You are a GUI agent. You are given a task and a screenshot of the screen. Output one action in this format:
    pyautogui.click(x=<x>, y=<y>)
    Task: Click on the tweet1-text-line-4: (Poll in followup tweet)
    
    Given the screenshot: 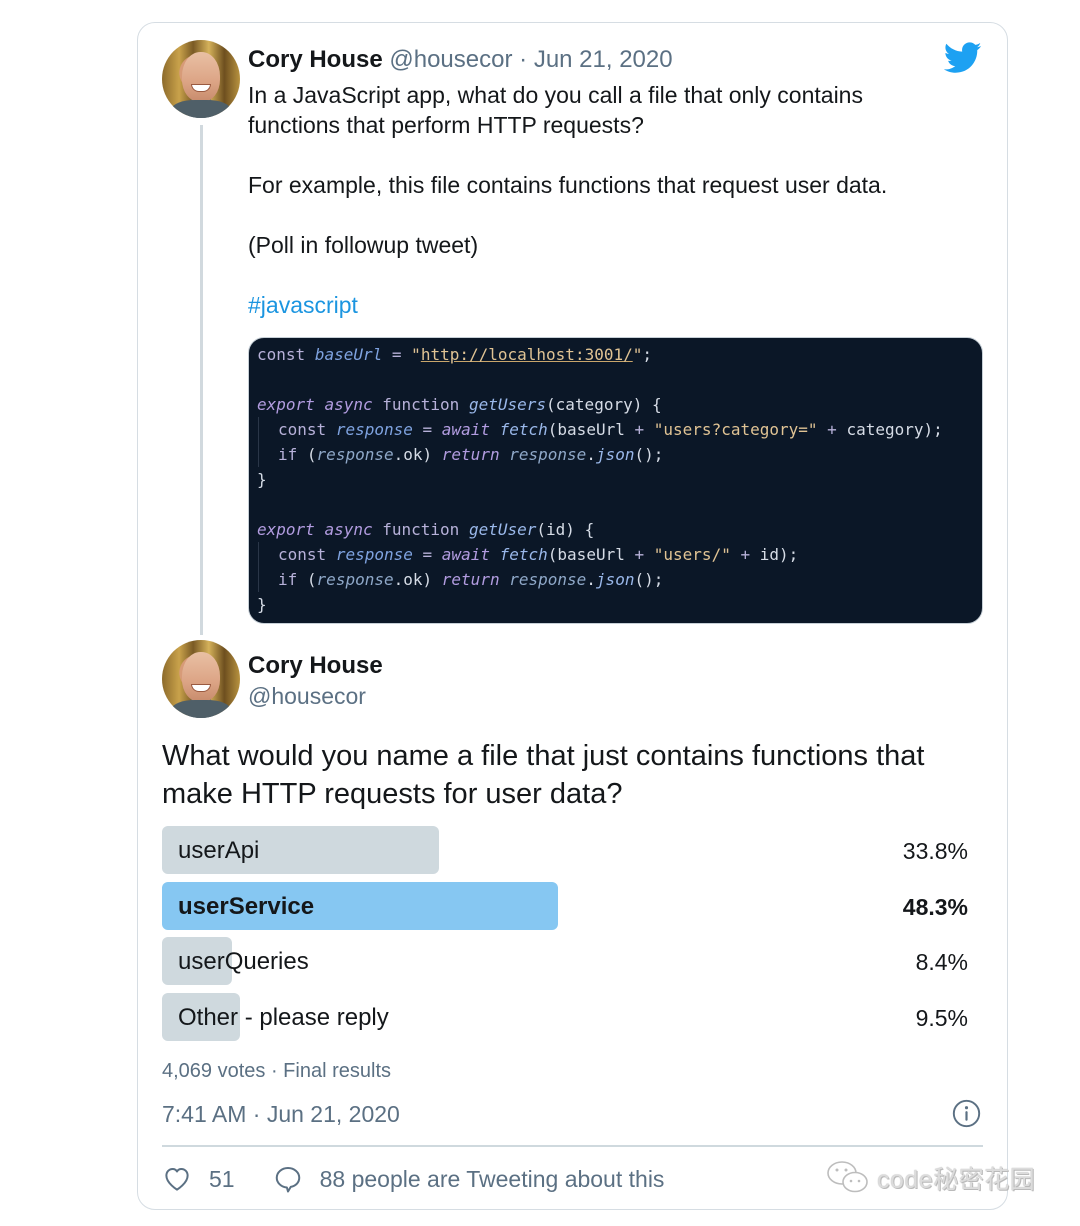 What is the action you would take?
    pyautogui.click(x=363, y=245)
    